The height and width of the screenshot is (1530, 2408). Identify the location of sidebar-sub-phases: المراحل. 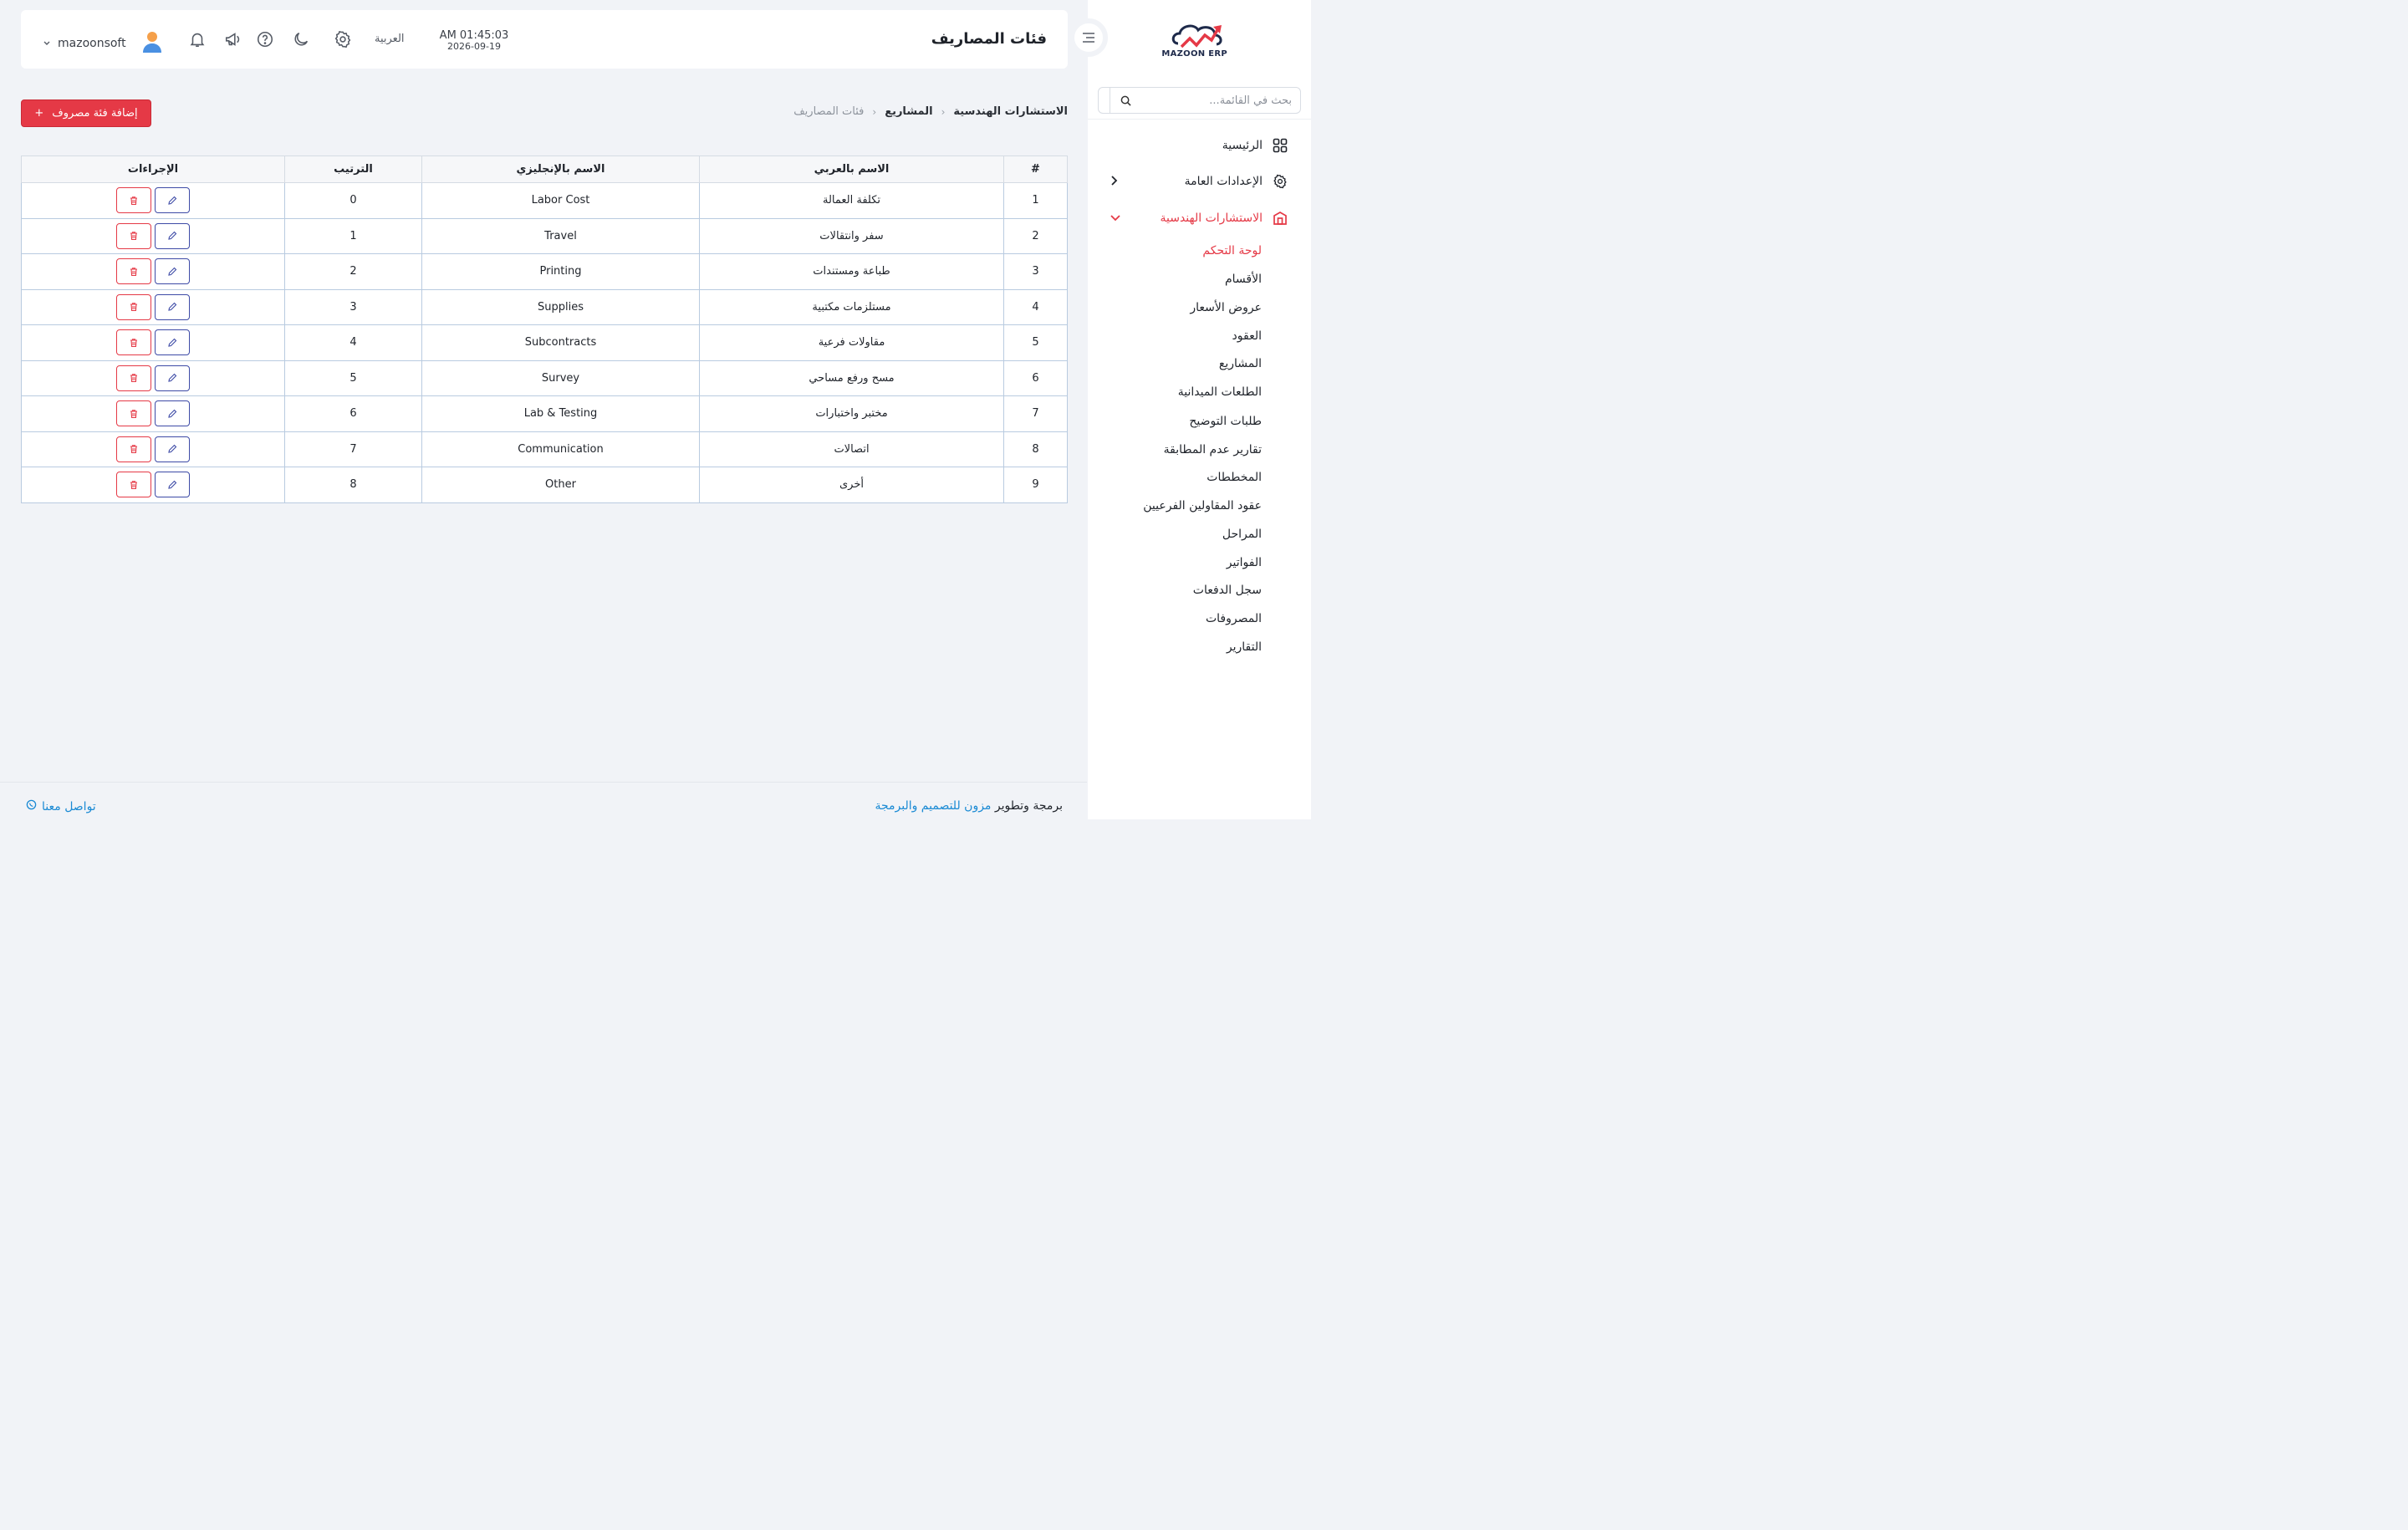
(1242, 534).